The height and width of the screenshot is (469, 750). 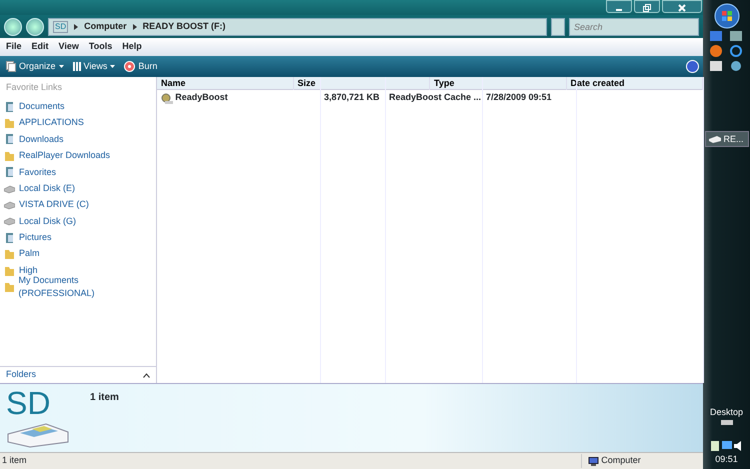 What do you see at coordinates (34, 87) in the screenshot?
I see `sidebar-heading: Favorite Links` at bounding box center [34, 87].